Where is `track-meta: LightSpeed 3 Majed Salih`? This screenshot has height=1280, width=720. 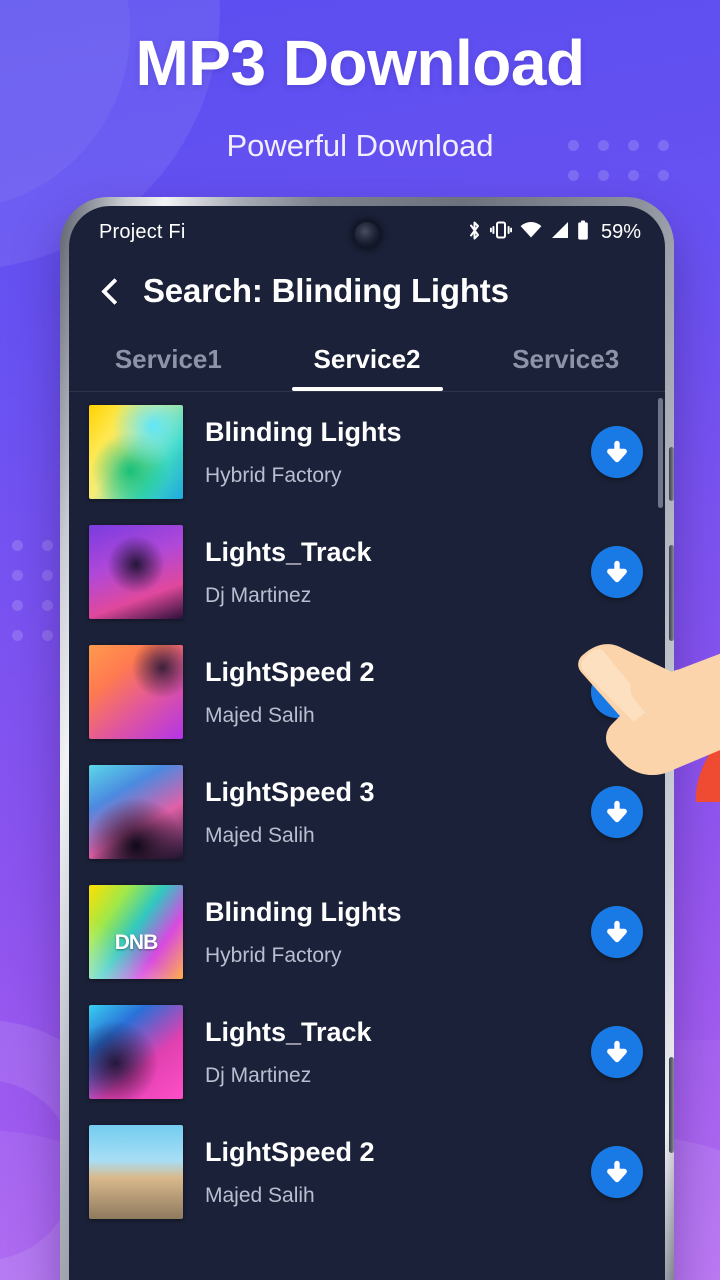
track-meta: LightSpeed 3 Majed Salih is located at coordinates (387, 812).